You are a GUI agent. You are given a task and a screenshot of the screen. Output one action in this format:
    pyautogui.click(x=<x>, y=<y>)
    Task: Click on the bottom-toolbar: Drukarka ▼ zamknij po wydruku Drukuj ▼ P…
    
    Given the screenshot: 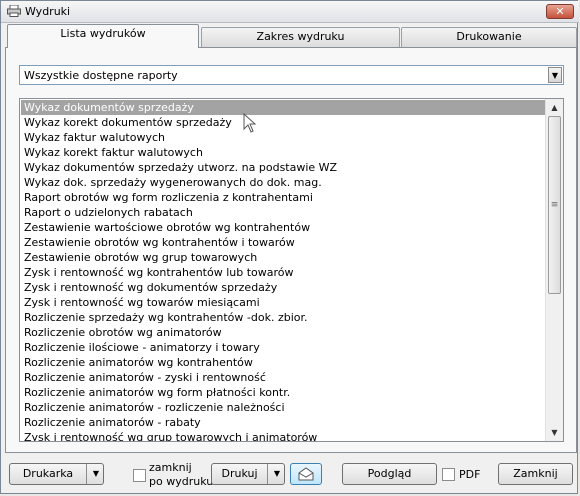 What is the action you would take?
    pyautogui.click(x=290, y=475)
    